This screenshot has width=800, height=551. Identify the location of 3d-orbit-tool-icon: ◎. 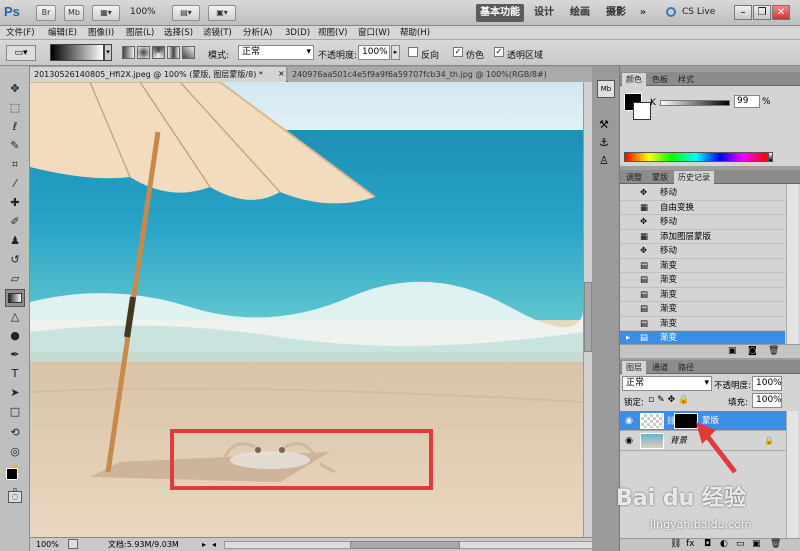
(15, 452).